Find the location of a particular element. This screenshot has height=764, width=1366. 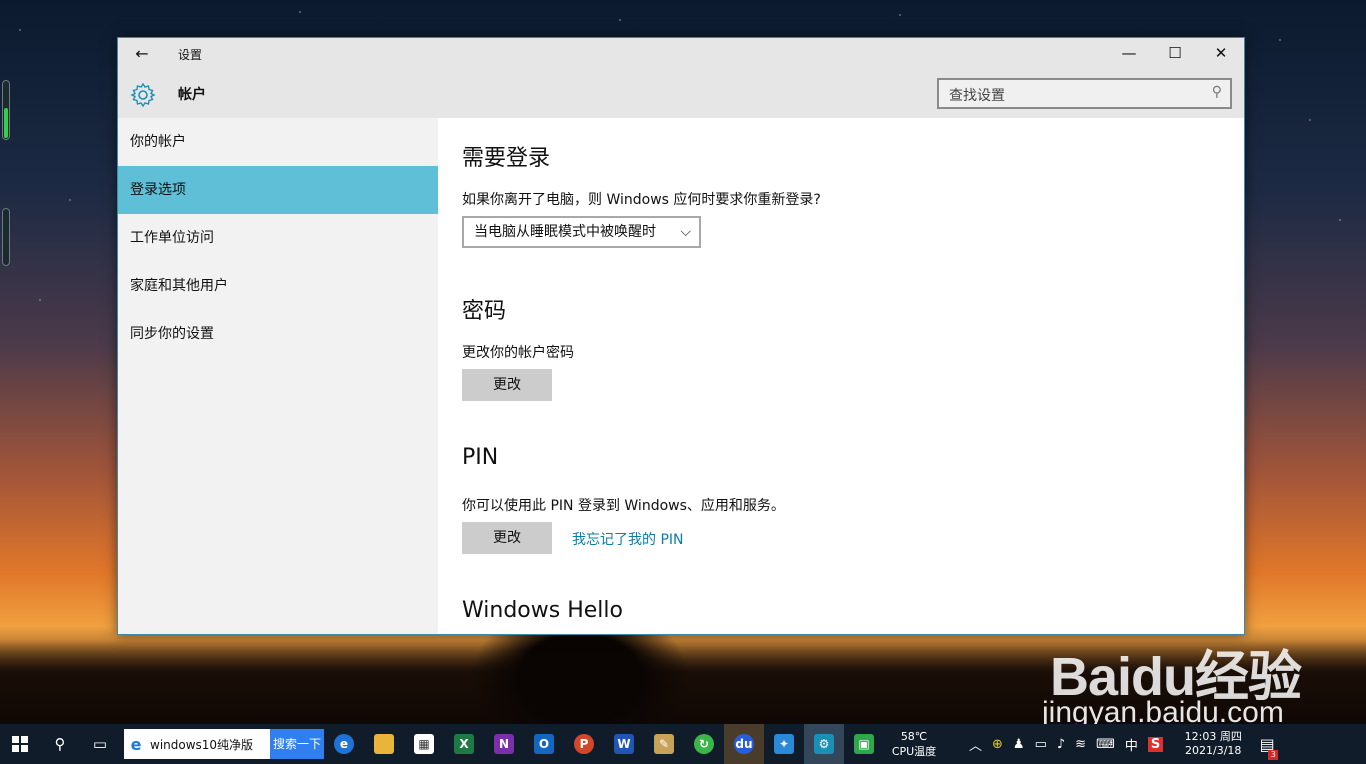

tray-battery-icon: ▭ is located at coordinates (1041, 744).